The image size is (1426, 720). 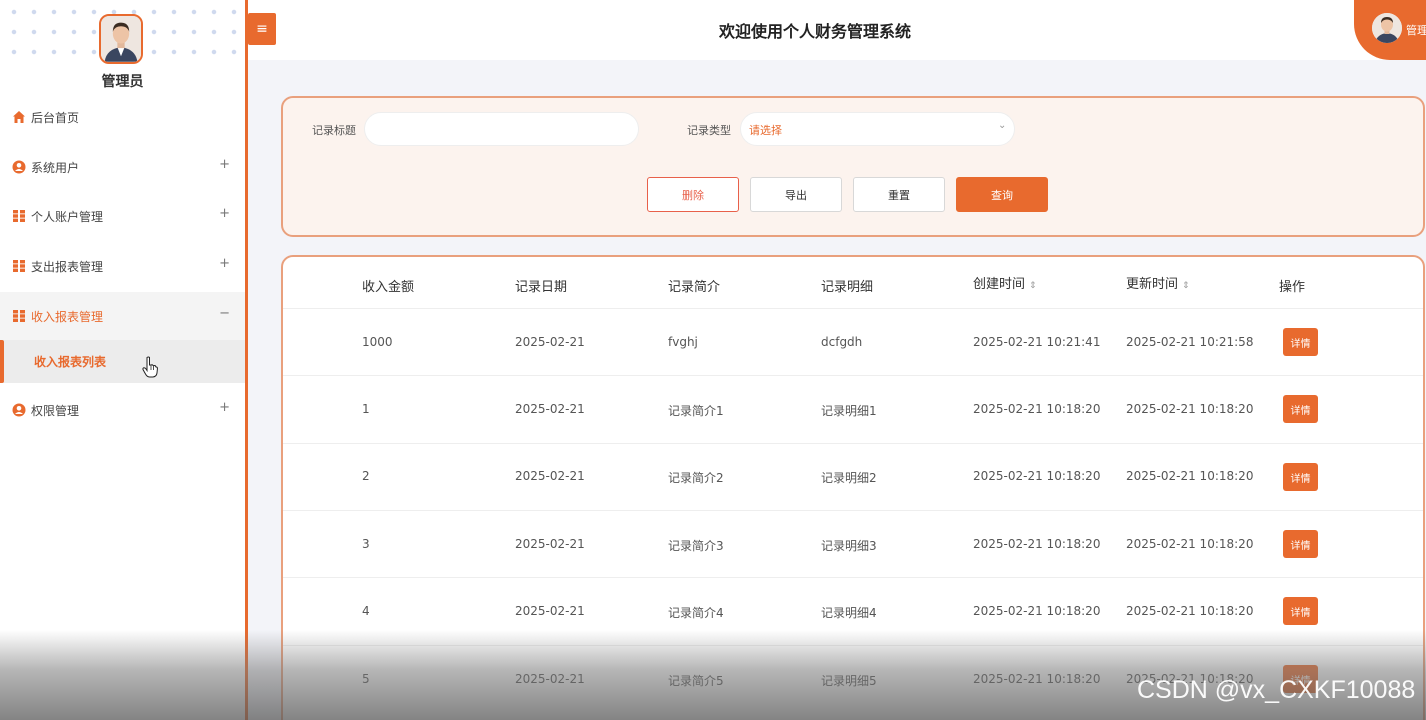 I want to click on reset-button: 重置, so click(x=899, y=194).